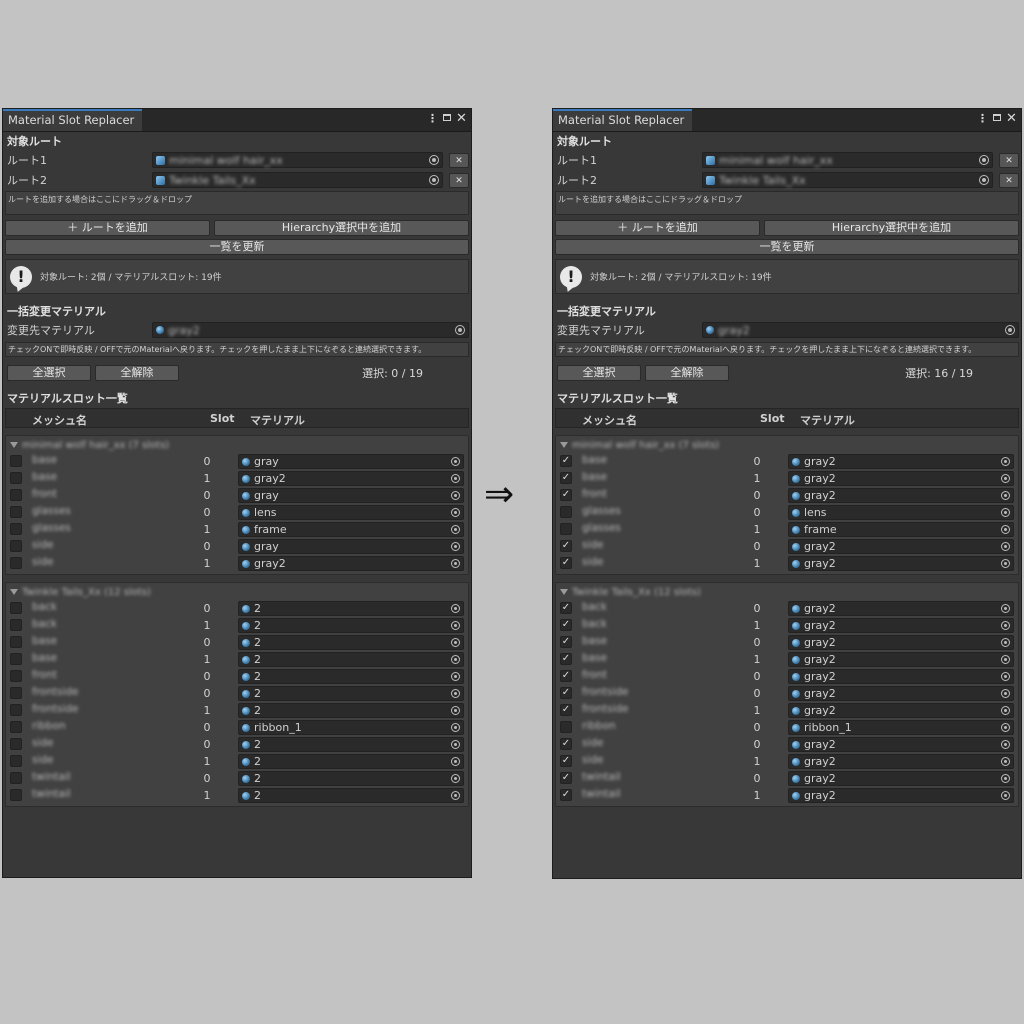  Describe the element at coordinates (787, 203) in the screenshot. I see `root-drop-area: ルートを追加する場合はここにドラッグ＆ドロップ` at that location.